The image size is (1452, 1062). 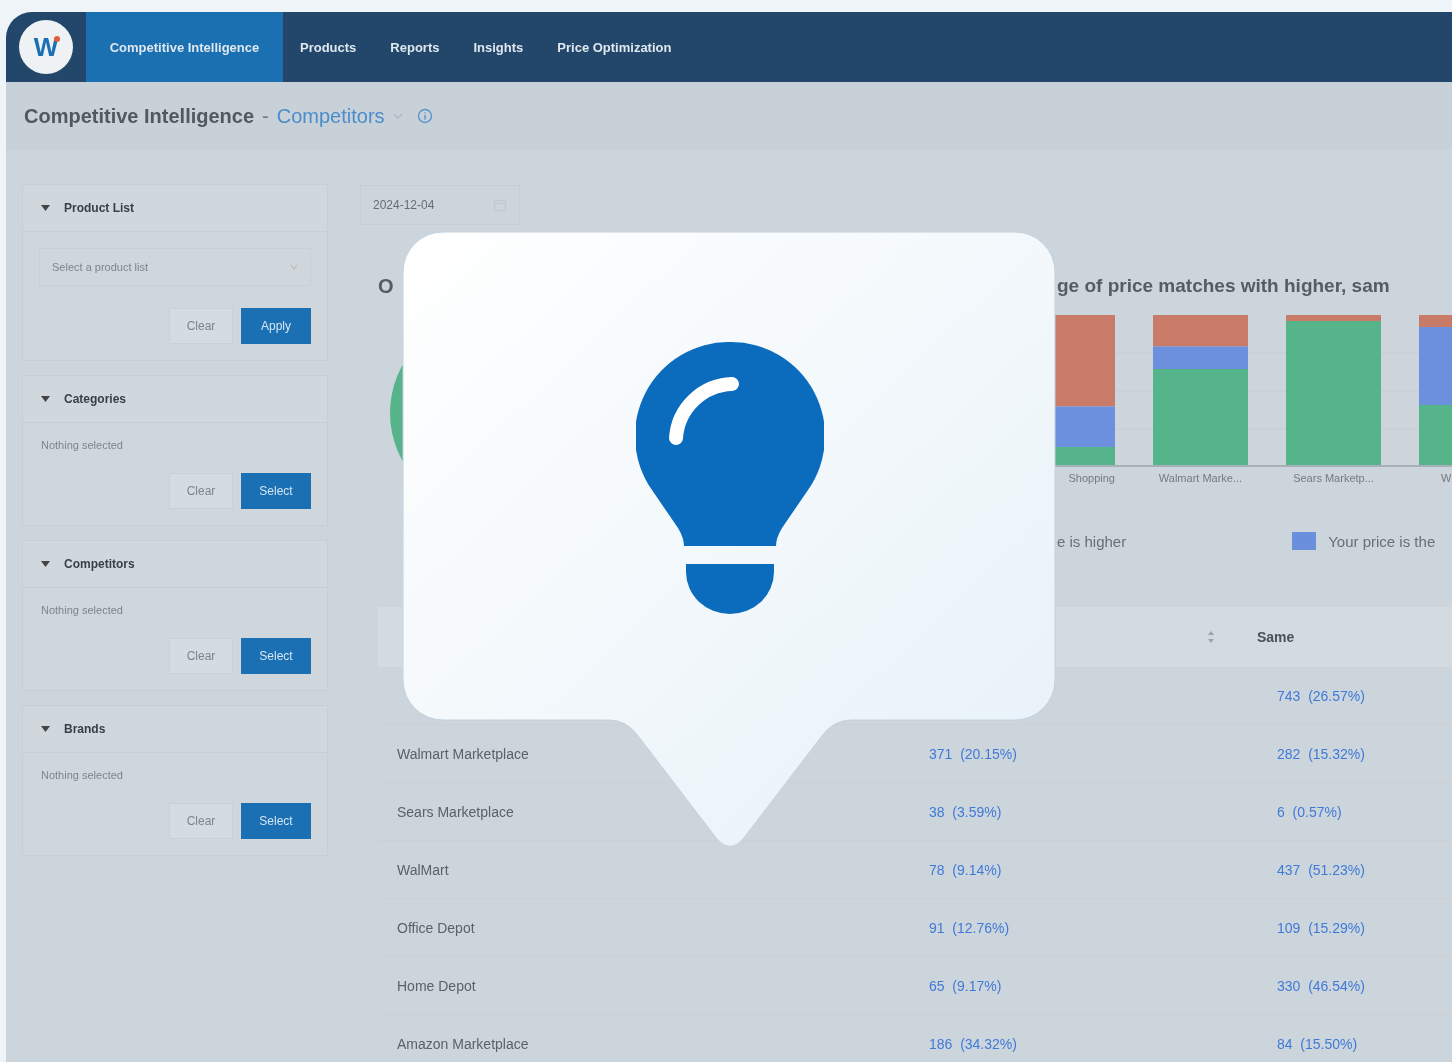 I want to click on table-cell: 109 (15.29%), so click(x=1321, y=927).